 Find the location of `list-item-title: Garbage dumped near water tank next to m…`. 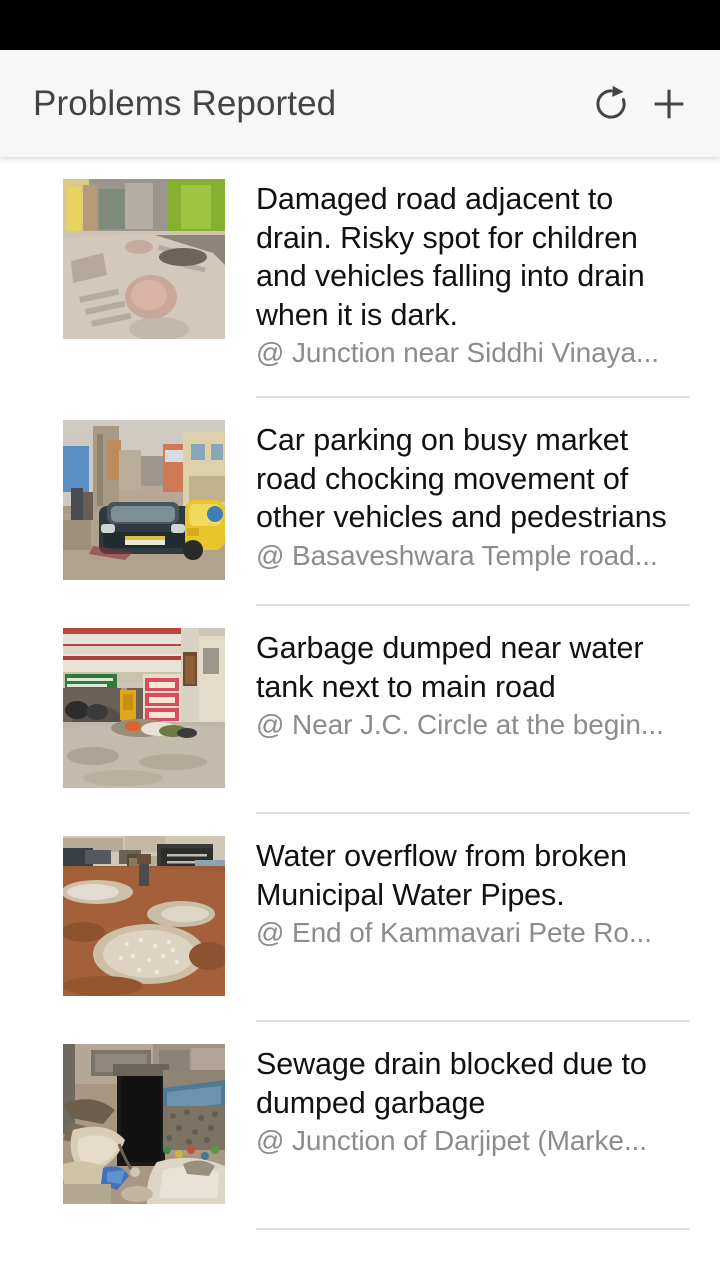

list-item-title: Garbage dumped near water tank next to m… is located at coordinates (450, 667).